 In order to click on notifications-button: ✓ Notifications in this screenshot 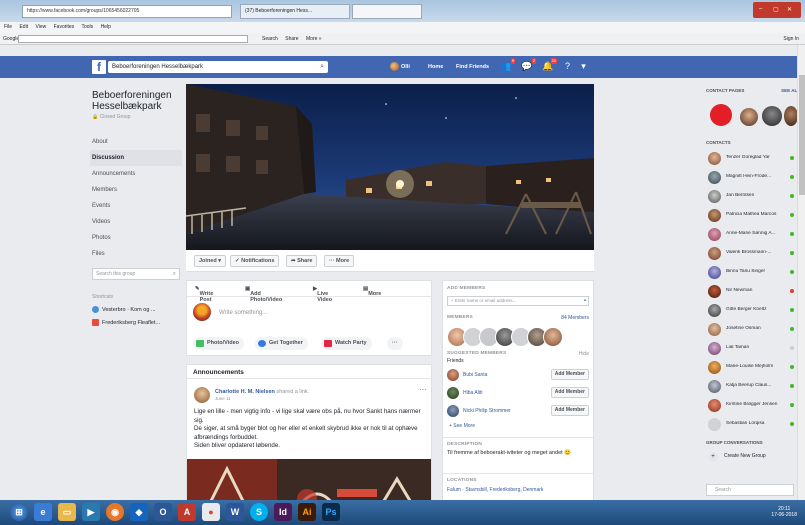, I will do `click(255, 261)`.